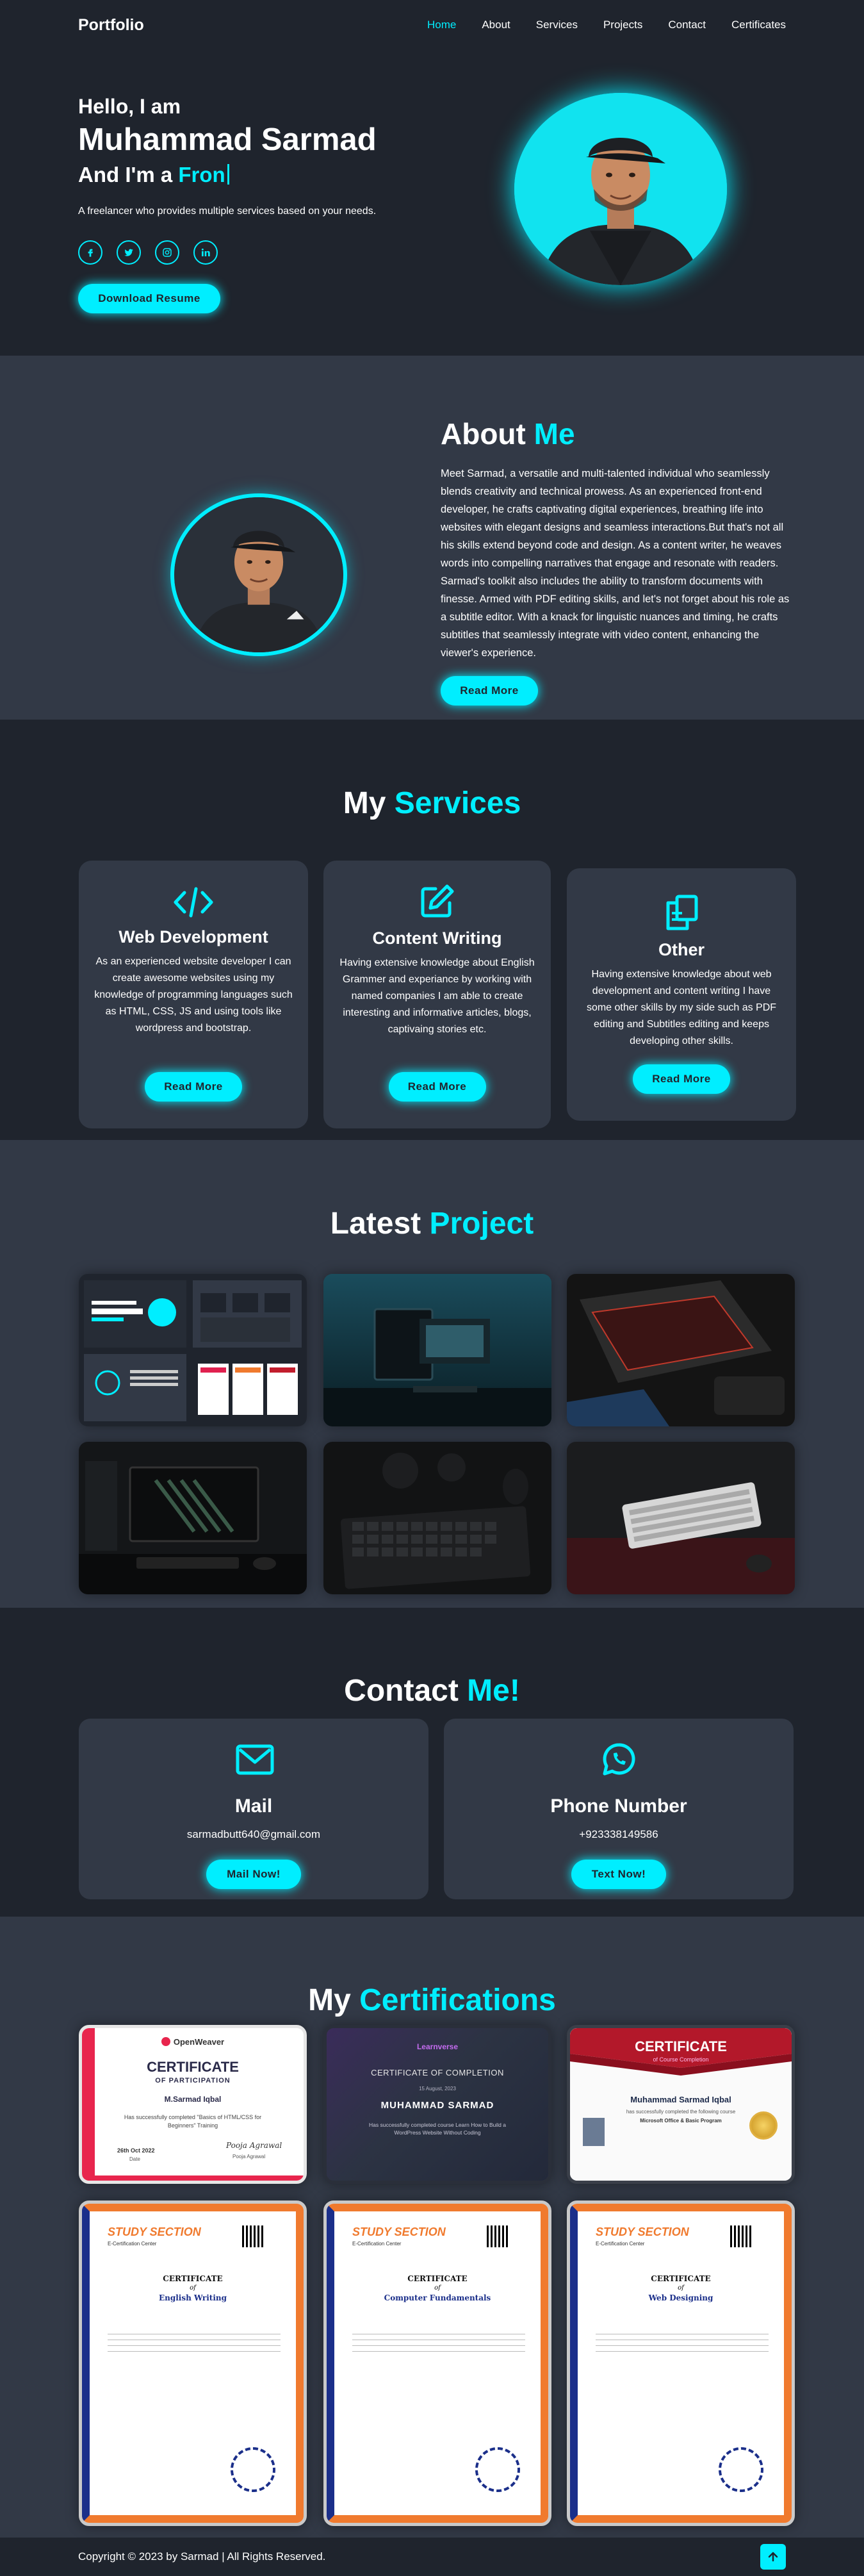 This screenshot has width=864, height=2576. I want to click on linkedin-icon, so click(205, 252).